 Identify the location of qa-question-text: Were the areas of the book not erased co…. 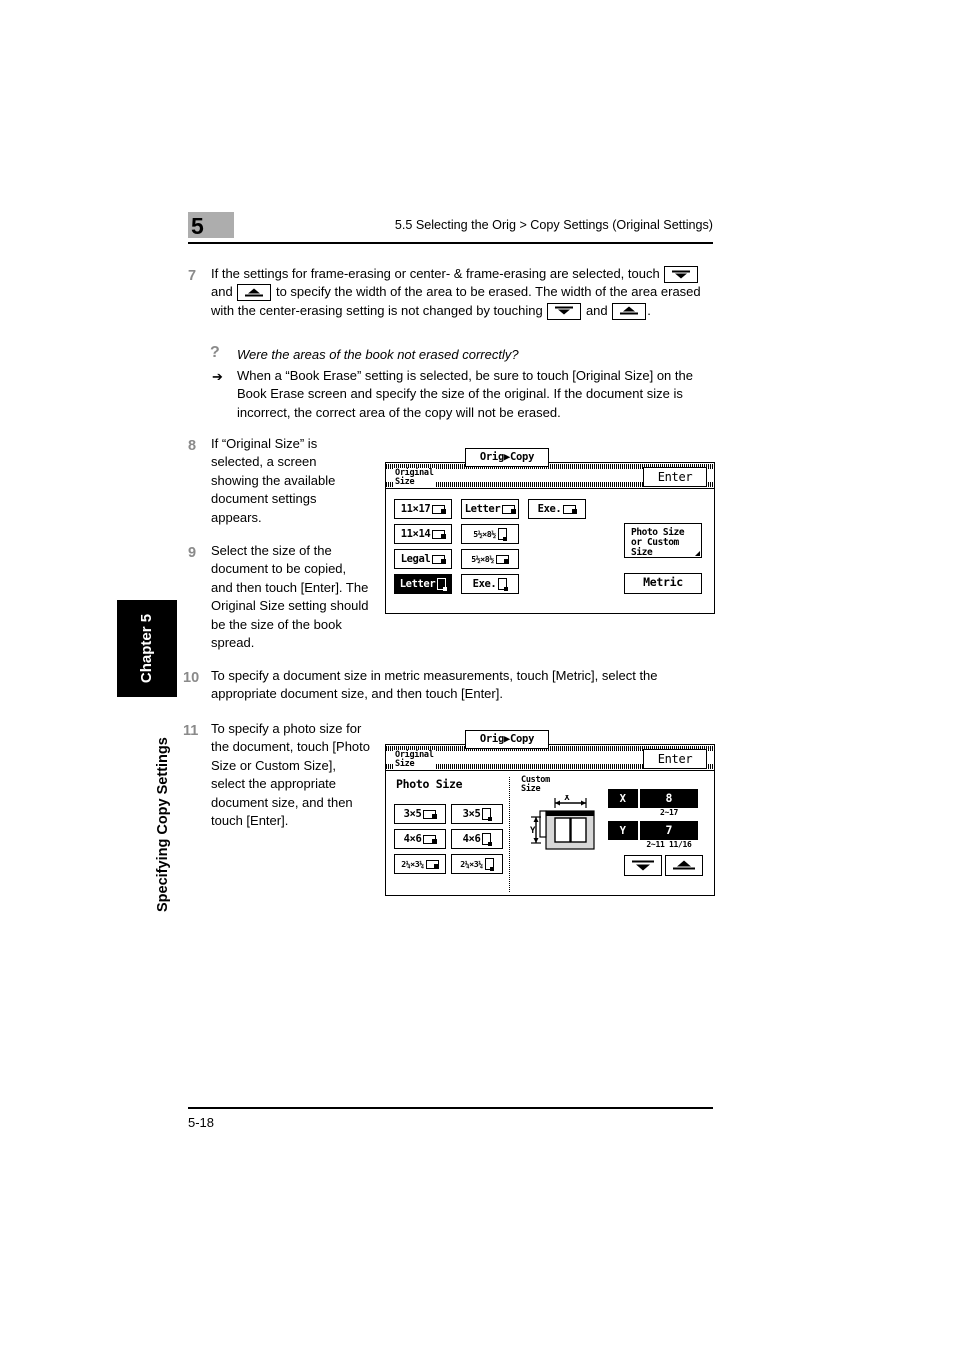
(378, 354).